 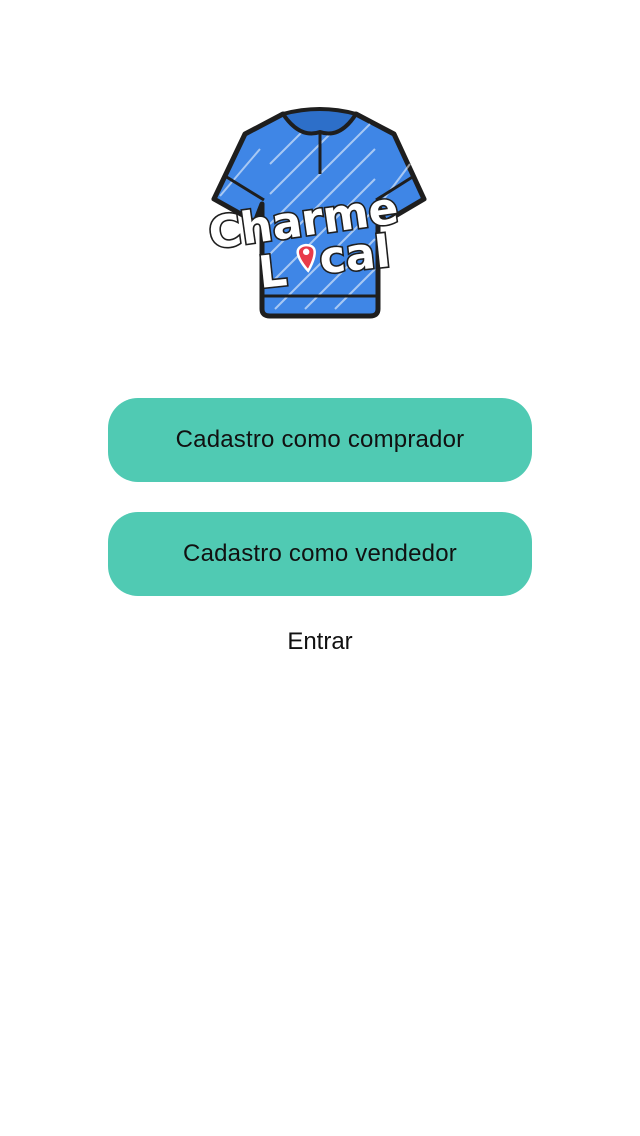 I want to click on register-seller-button: Cadastro como vendedor, so click(x=320, y=554).